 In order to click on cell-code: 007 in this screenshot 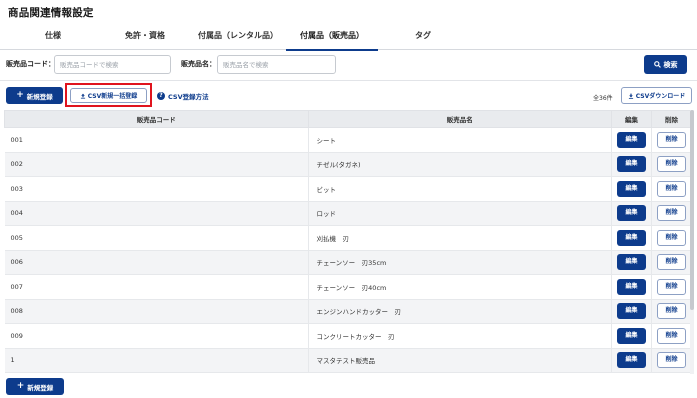, I will do `click(156, 287)`.